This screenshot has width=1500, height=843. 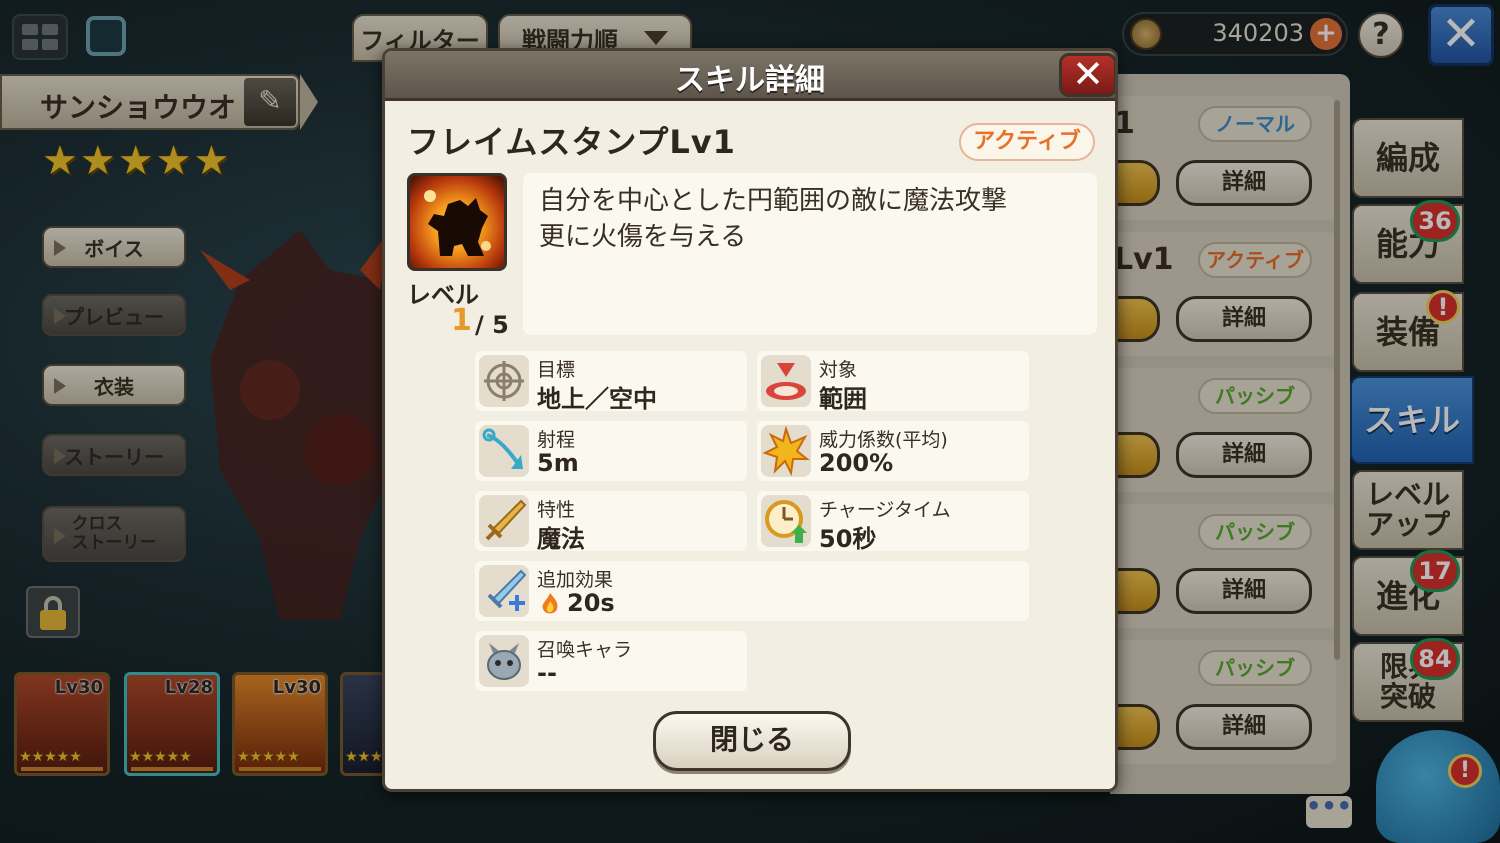 I want to click on burn-icon, so click(x=550, y=603).